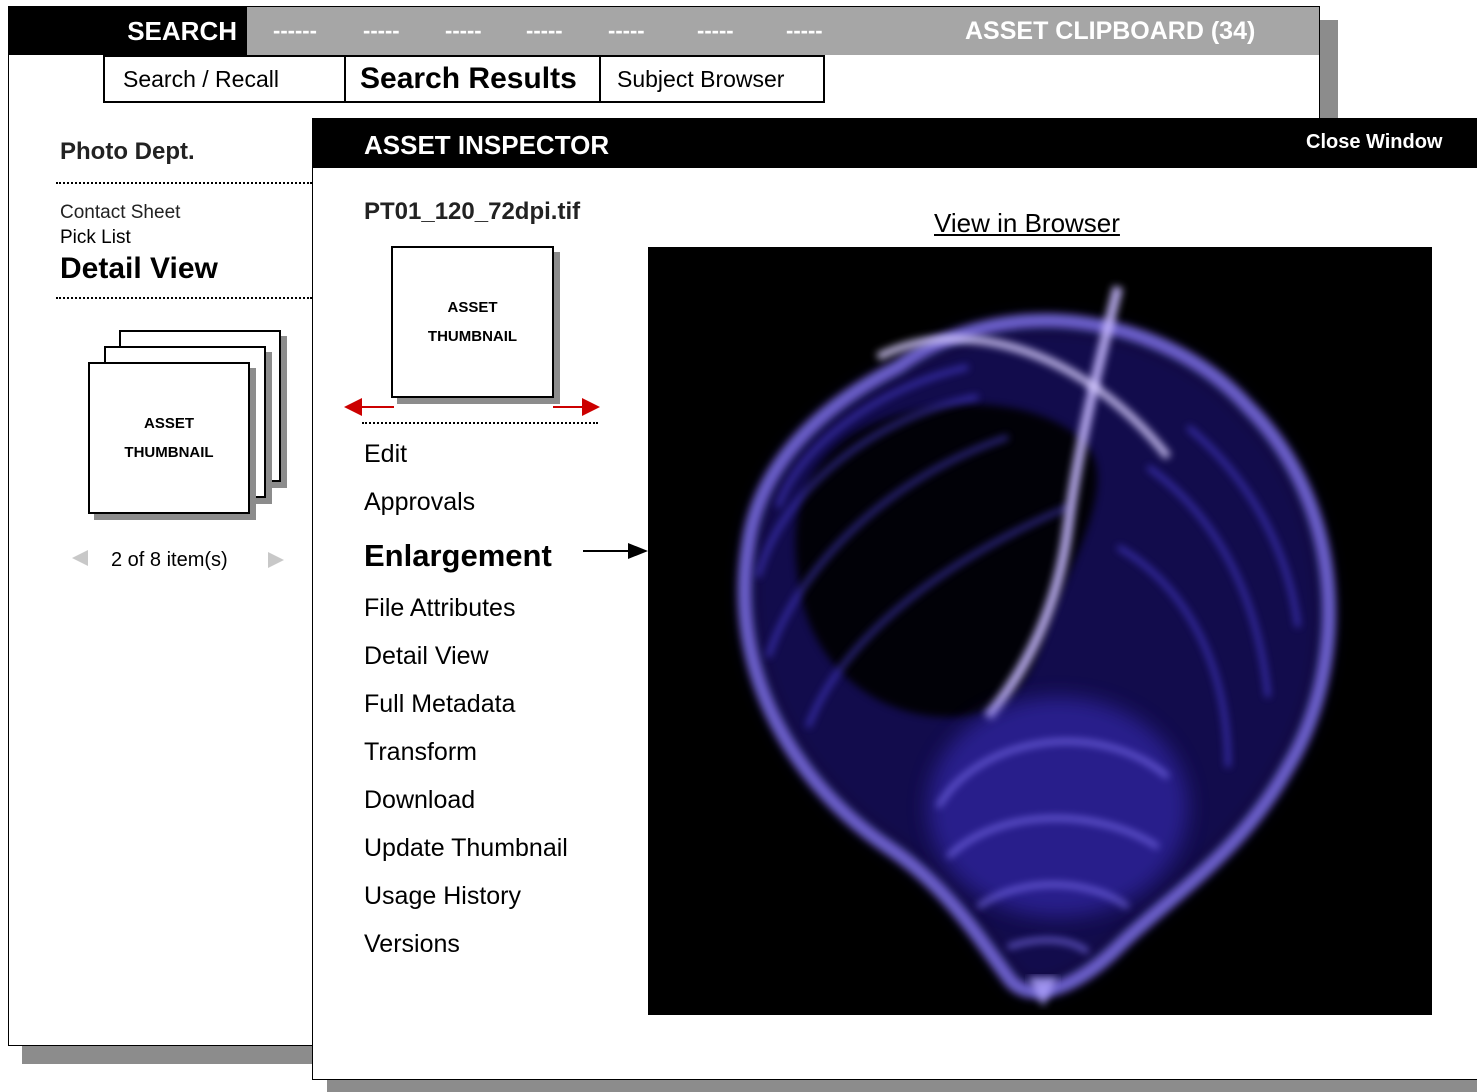 The image size is (1477, 1092). Describe the element at coordinates (466, 848) in the screenshot. I see `menu-update-thumbnail: Update Thumbnail` at that location.